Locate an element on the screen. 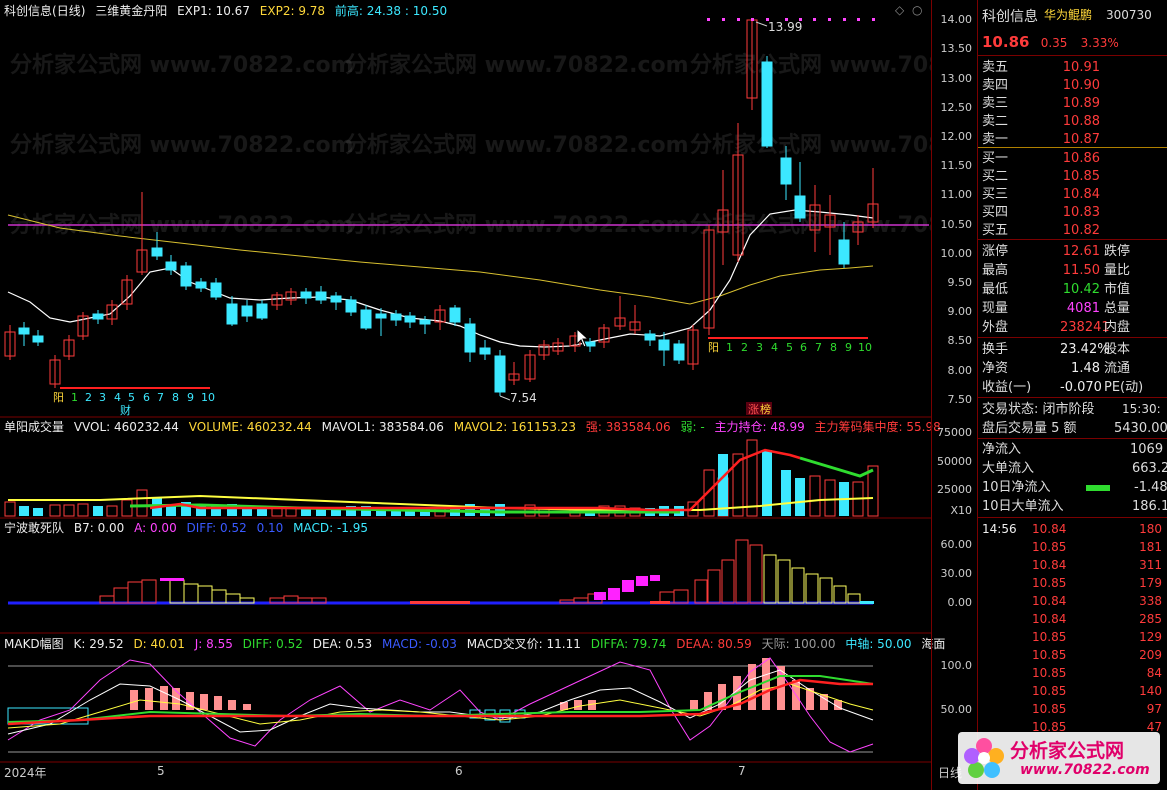  stat-row: 现量 4081 总量 is located at coordinates (1056, 308).